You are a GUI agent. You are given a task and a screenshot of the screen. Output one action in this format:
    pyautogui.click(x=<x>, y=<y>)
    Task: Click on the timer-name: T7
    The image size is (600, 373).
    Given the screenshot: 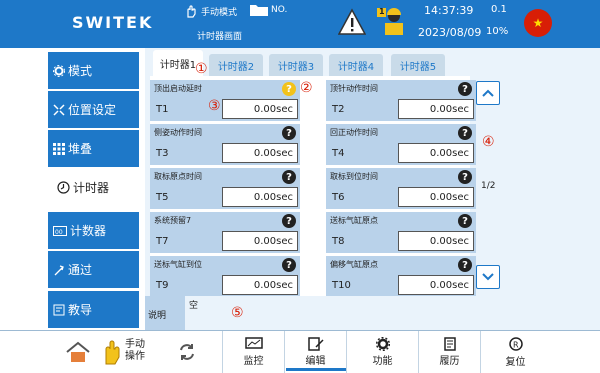 What is the action you would take?
    pyautogui.click(x=162, y=241)
    